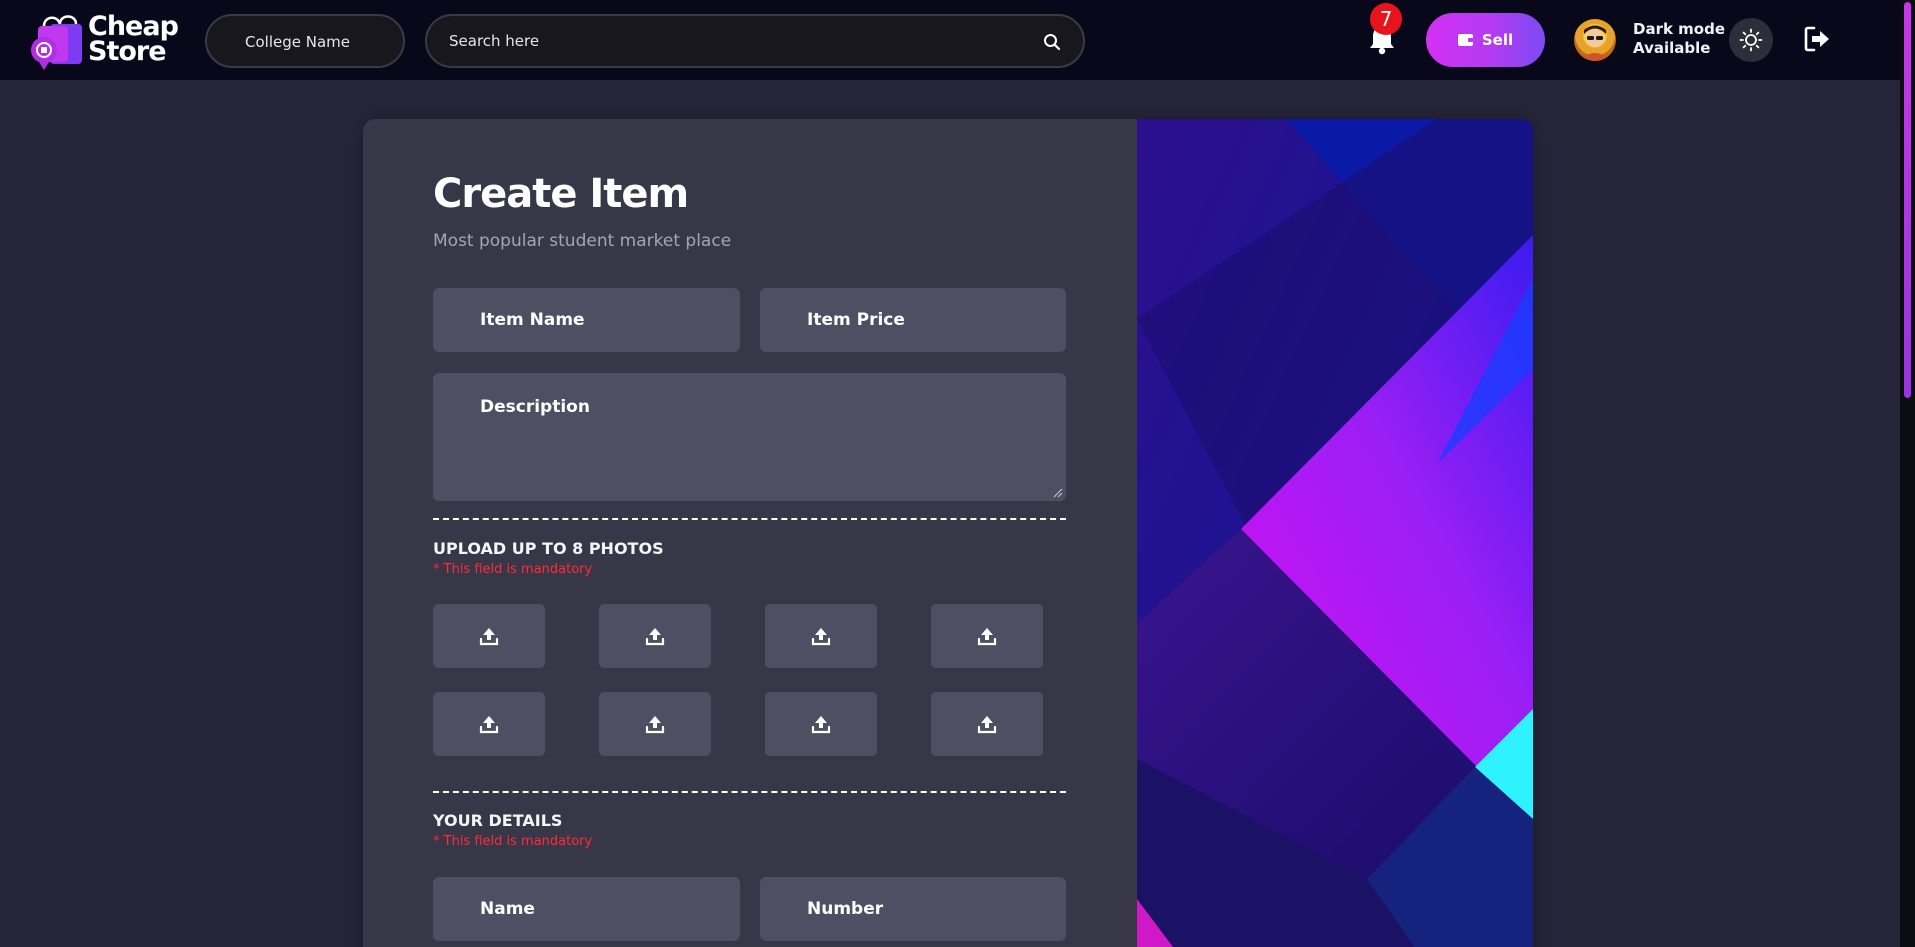 This screenshot has width=1915, height=947. I want to click on shopping-bag-logo-icon, so click(56, 42).